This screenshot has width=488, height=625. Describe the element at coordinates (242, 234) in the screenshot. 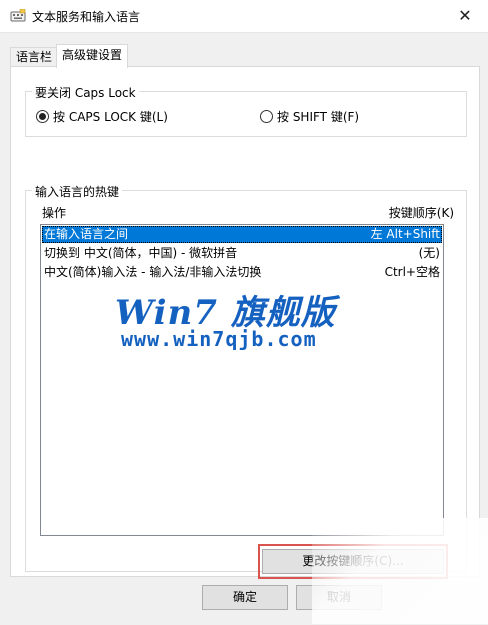

I see `hotkey-row: 在输入语言之间 左 Alt+Shift` at that location.